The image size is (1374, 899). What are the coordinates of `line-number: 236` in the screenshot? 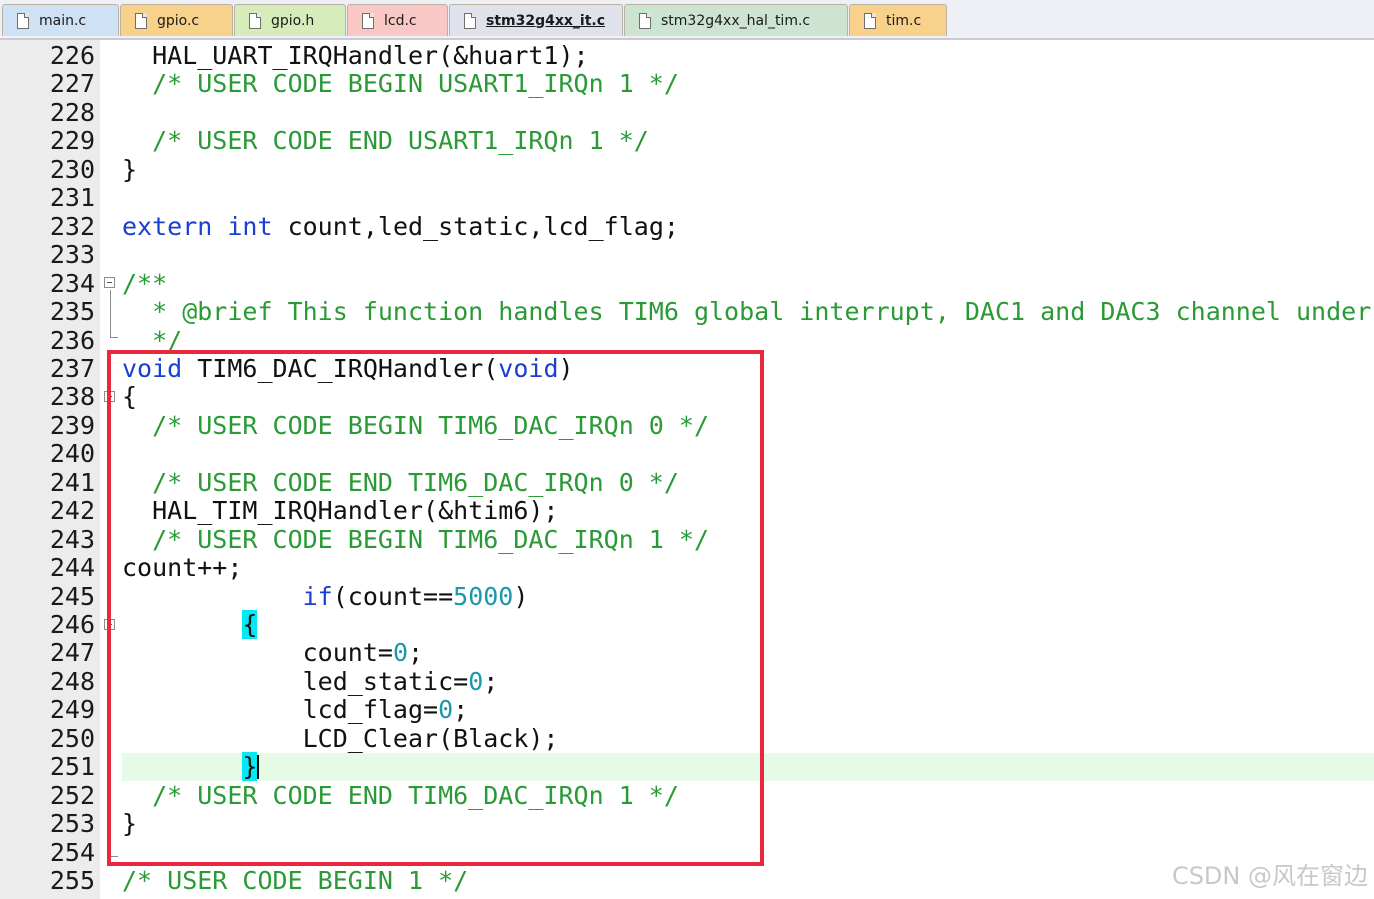 It's located at (72, 340).